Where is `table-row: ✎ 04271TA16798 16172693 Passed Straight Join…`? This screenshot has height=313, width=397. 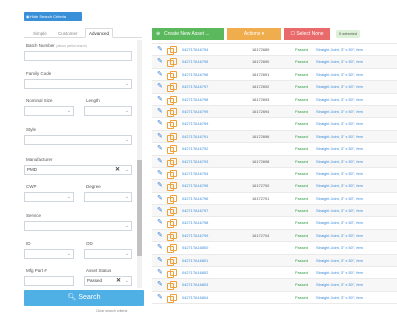
table-row: ✎ 04271TA16798 16172693 Passed Straight Join… is located at coordinates (274, 100).